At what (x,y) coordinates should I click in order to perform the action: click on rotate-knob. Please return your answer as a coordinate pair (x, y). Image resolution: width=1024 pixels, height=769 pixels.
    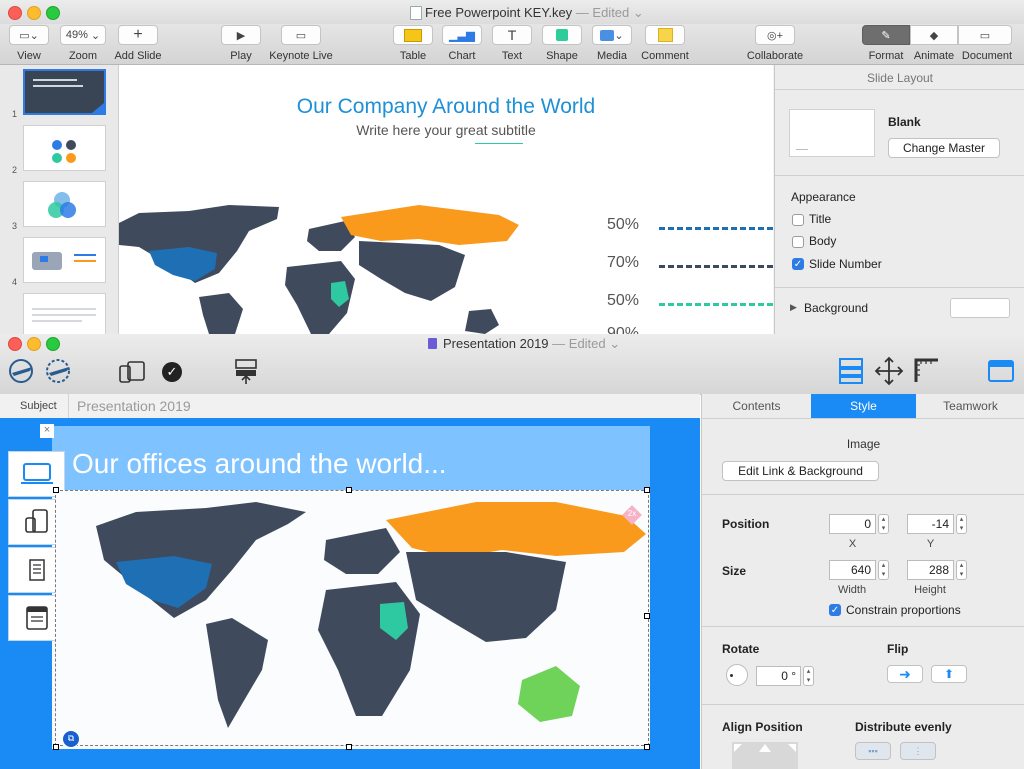
    Looking at the image, I should click on (737, 675).